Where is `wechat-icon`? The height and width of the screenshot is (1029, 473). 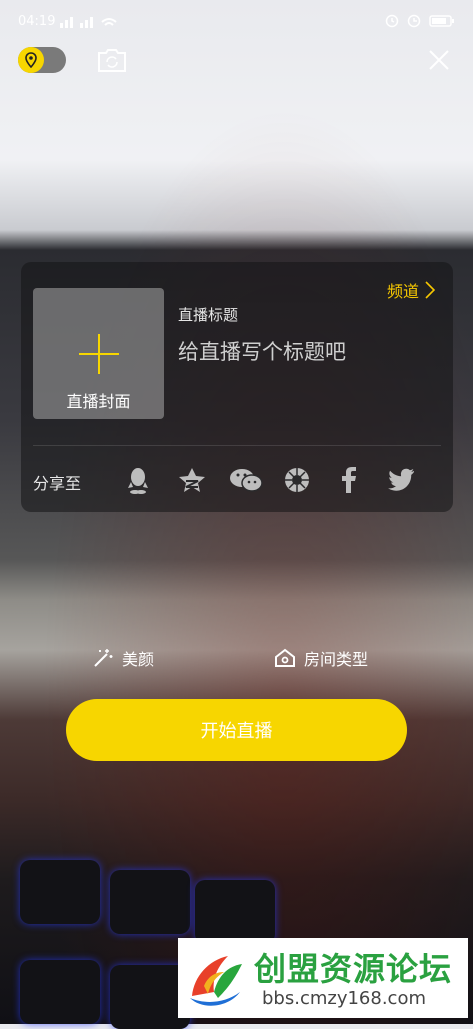
wechat-icon is located at coordinates (246, 480).